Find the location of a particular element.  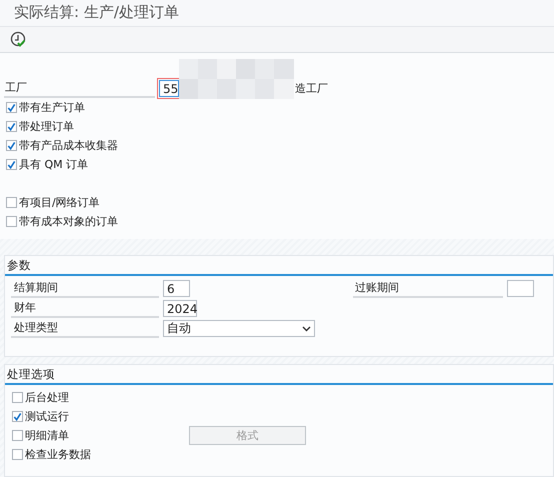

group-title: 处理选项 is located at coordinates (279, 375).